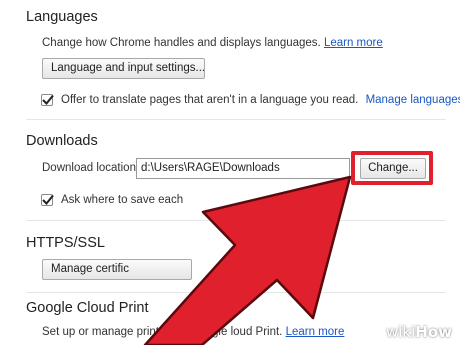 Image resolution: width=460 pixels, height=345 pixels. I want to click on wikihow-watermark: wikiHow, so click(419, 332).